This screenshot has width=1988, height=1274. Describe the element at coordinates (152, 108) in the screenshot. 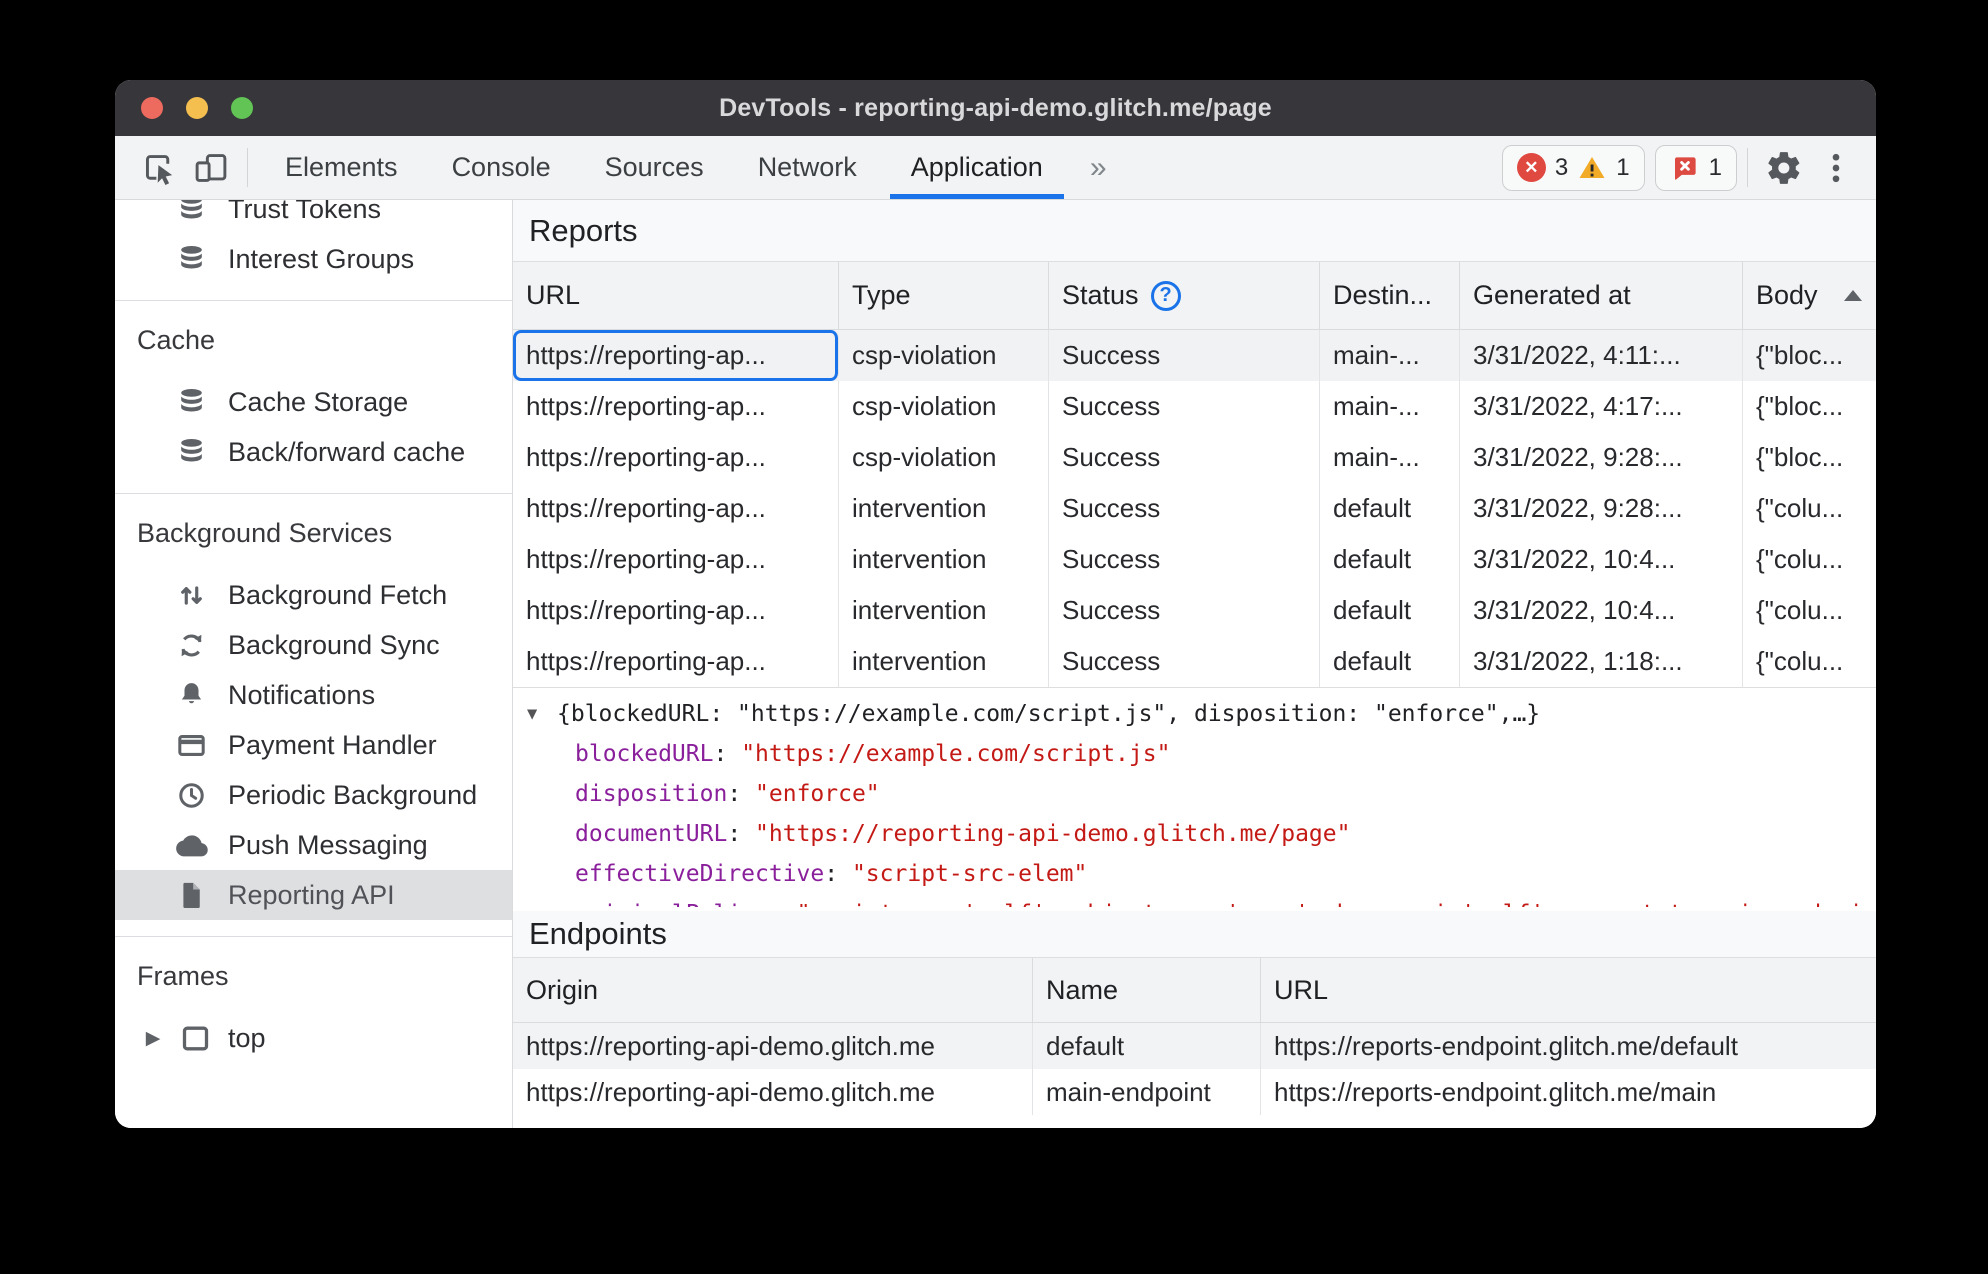

I see `close-window-button` at that location.